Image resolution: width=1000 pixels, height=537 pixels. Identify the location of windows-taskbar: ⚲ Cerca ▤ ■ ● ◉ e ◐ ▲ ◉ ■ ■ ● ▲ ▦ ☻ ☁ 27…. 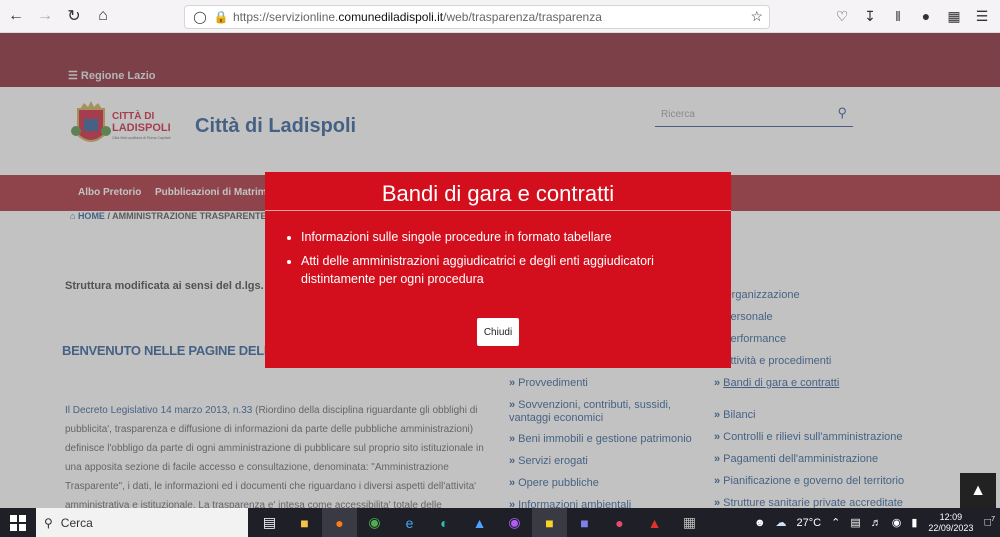
(500, 522).